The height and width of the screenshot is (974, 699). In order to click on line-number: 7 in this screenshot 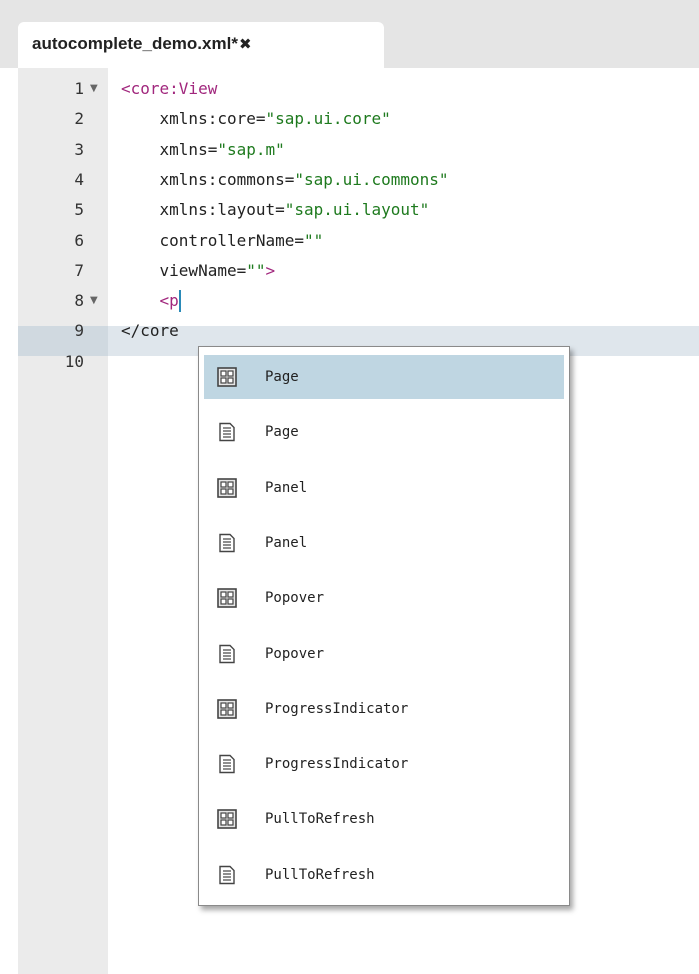, I will do `click(79, 270)`.